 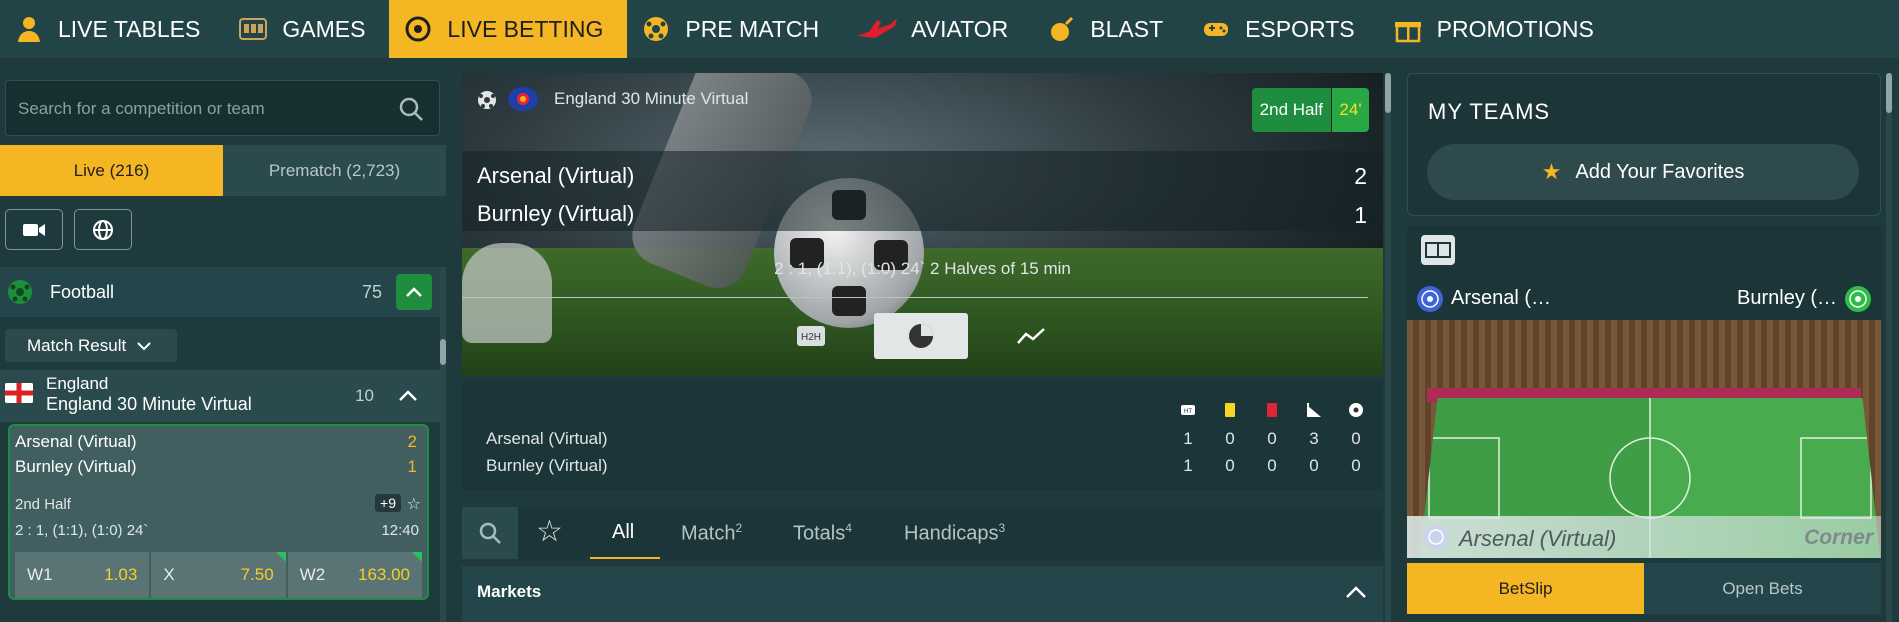 I want to click on market-type-value: Match Result, so click(x=77, y=345).